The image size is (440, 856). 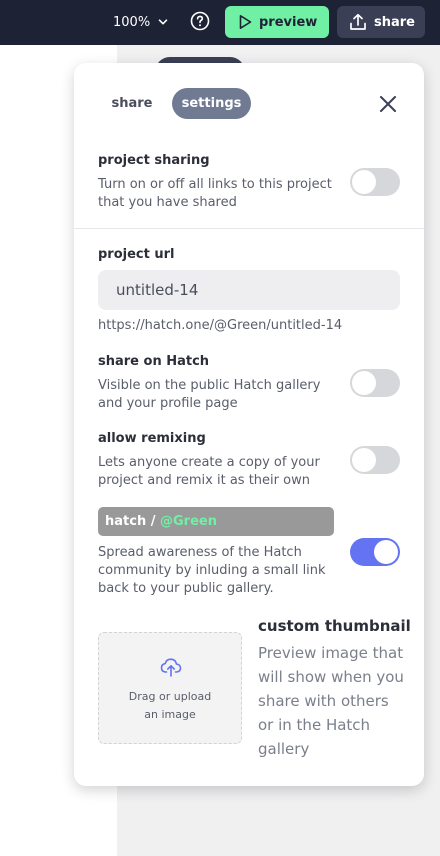 I want to click on share-on-hatch-label: share on Hatch, so click(x=154, y=361).